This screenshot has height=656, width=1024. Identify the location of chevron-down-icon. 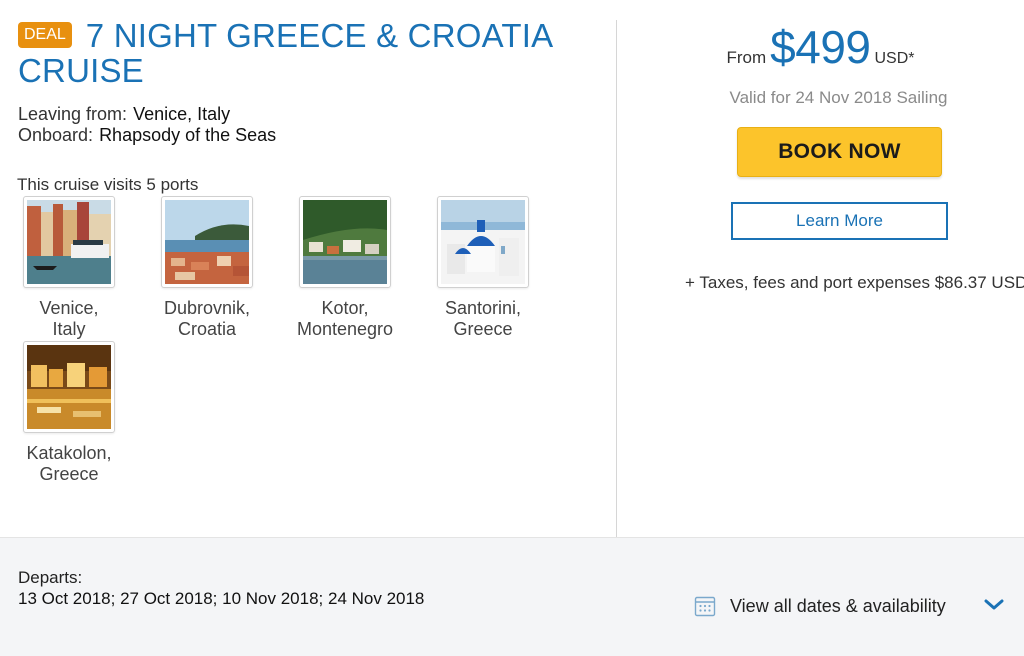
(994, 605).